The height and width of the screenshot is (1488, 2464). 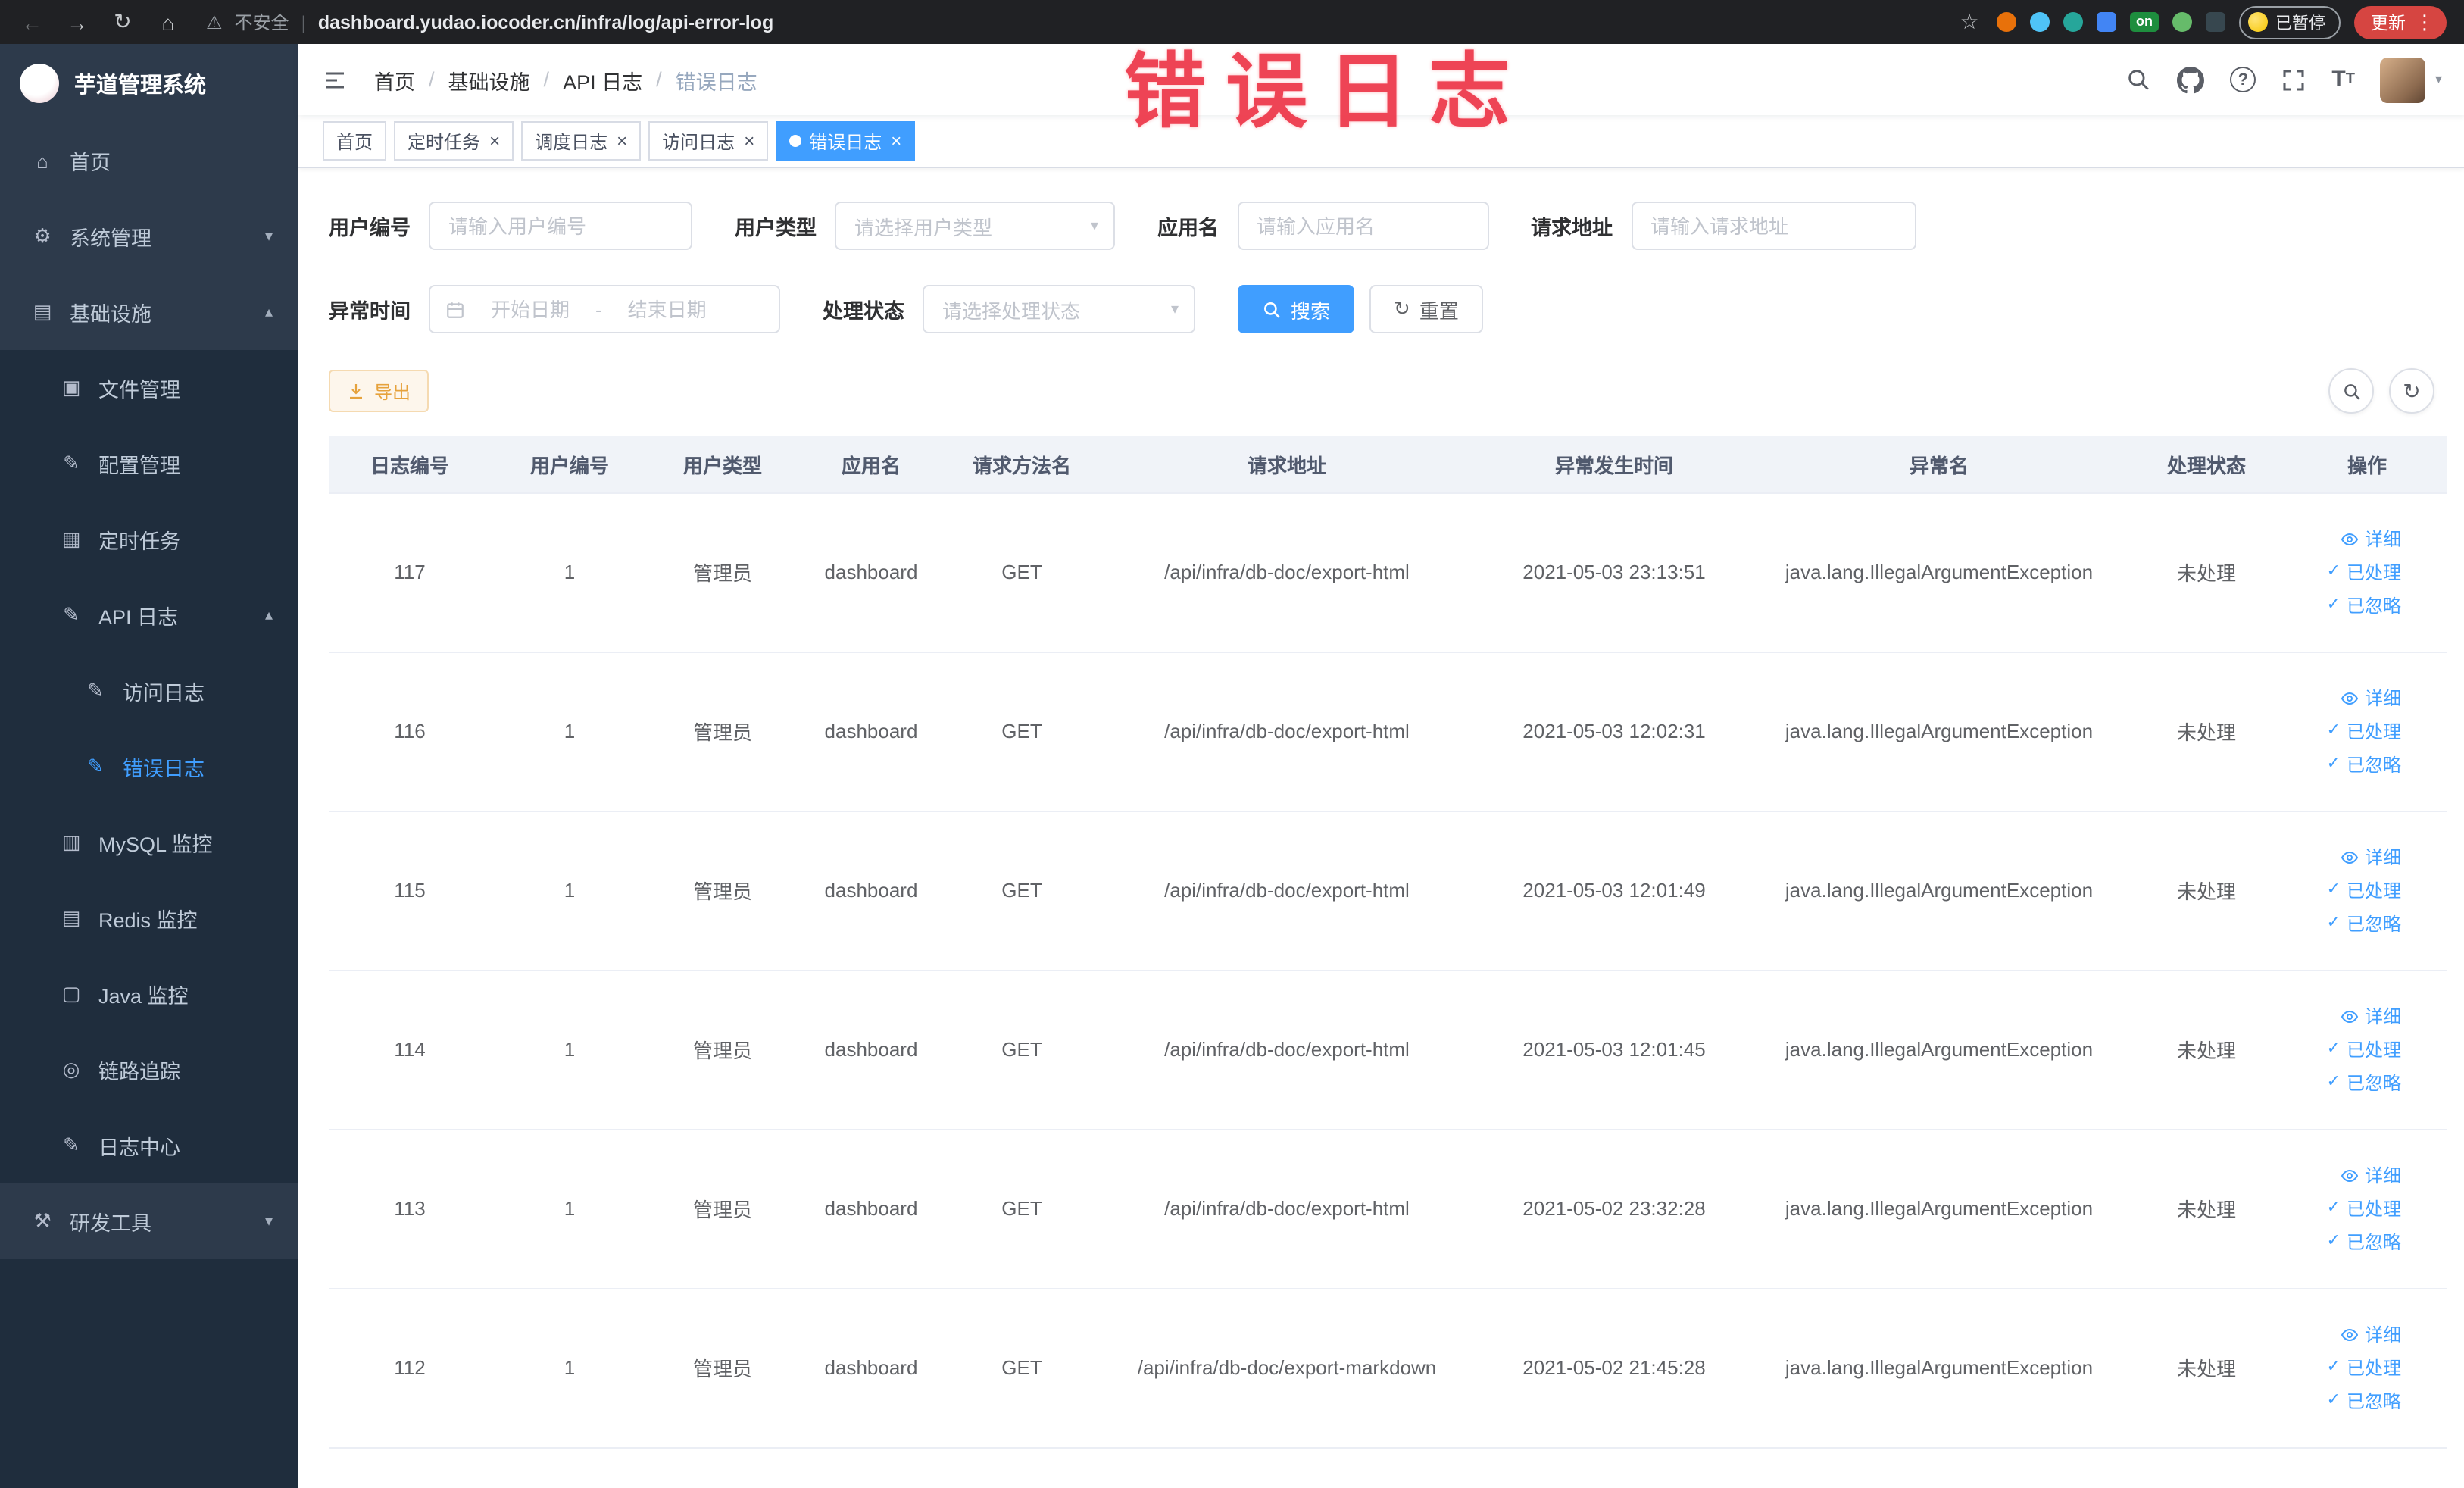 What do you see at coordinates (1426, 309) in the screenshot?
I see `reset-button: ↻ 重置` at bounding box center [1426, 309].